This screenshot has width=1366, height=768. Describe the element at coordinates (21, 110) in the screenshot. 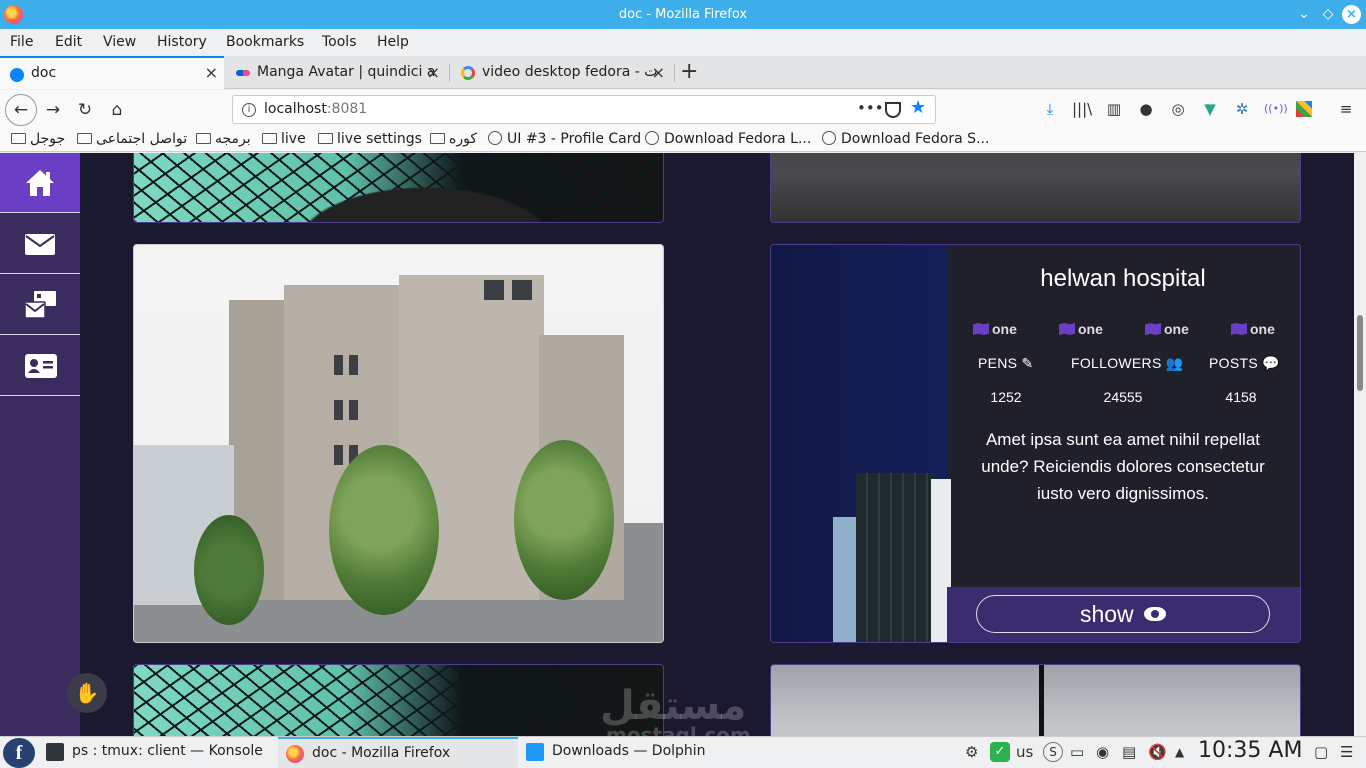

I see `back-arrow-icon: ←` at that location.